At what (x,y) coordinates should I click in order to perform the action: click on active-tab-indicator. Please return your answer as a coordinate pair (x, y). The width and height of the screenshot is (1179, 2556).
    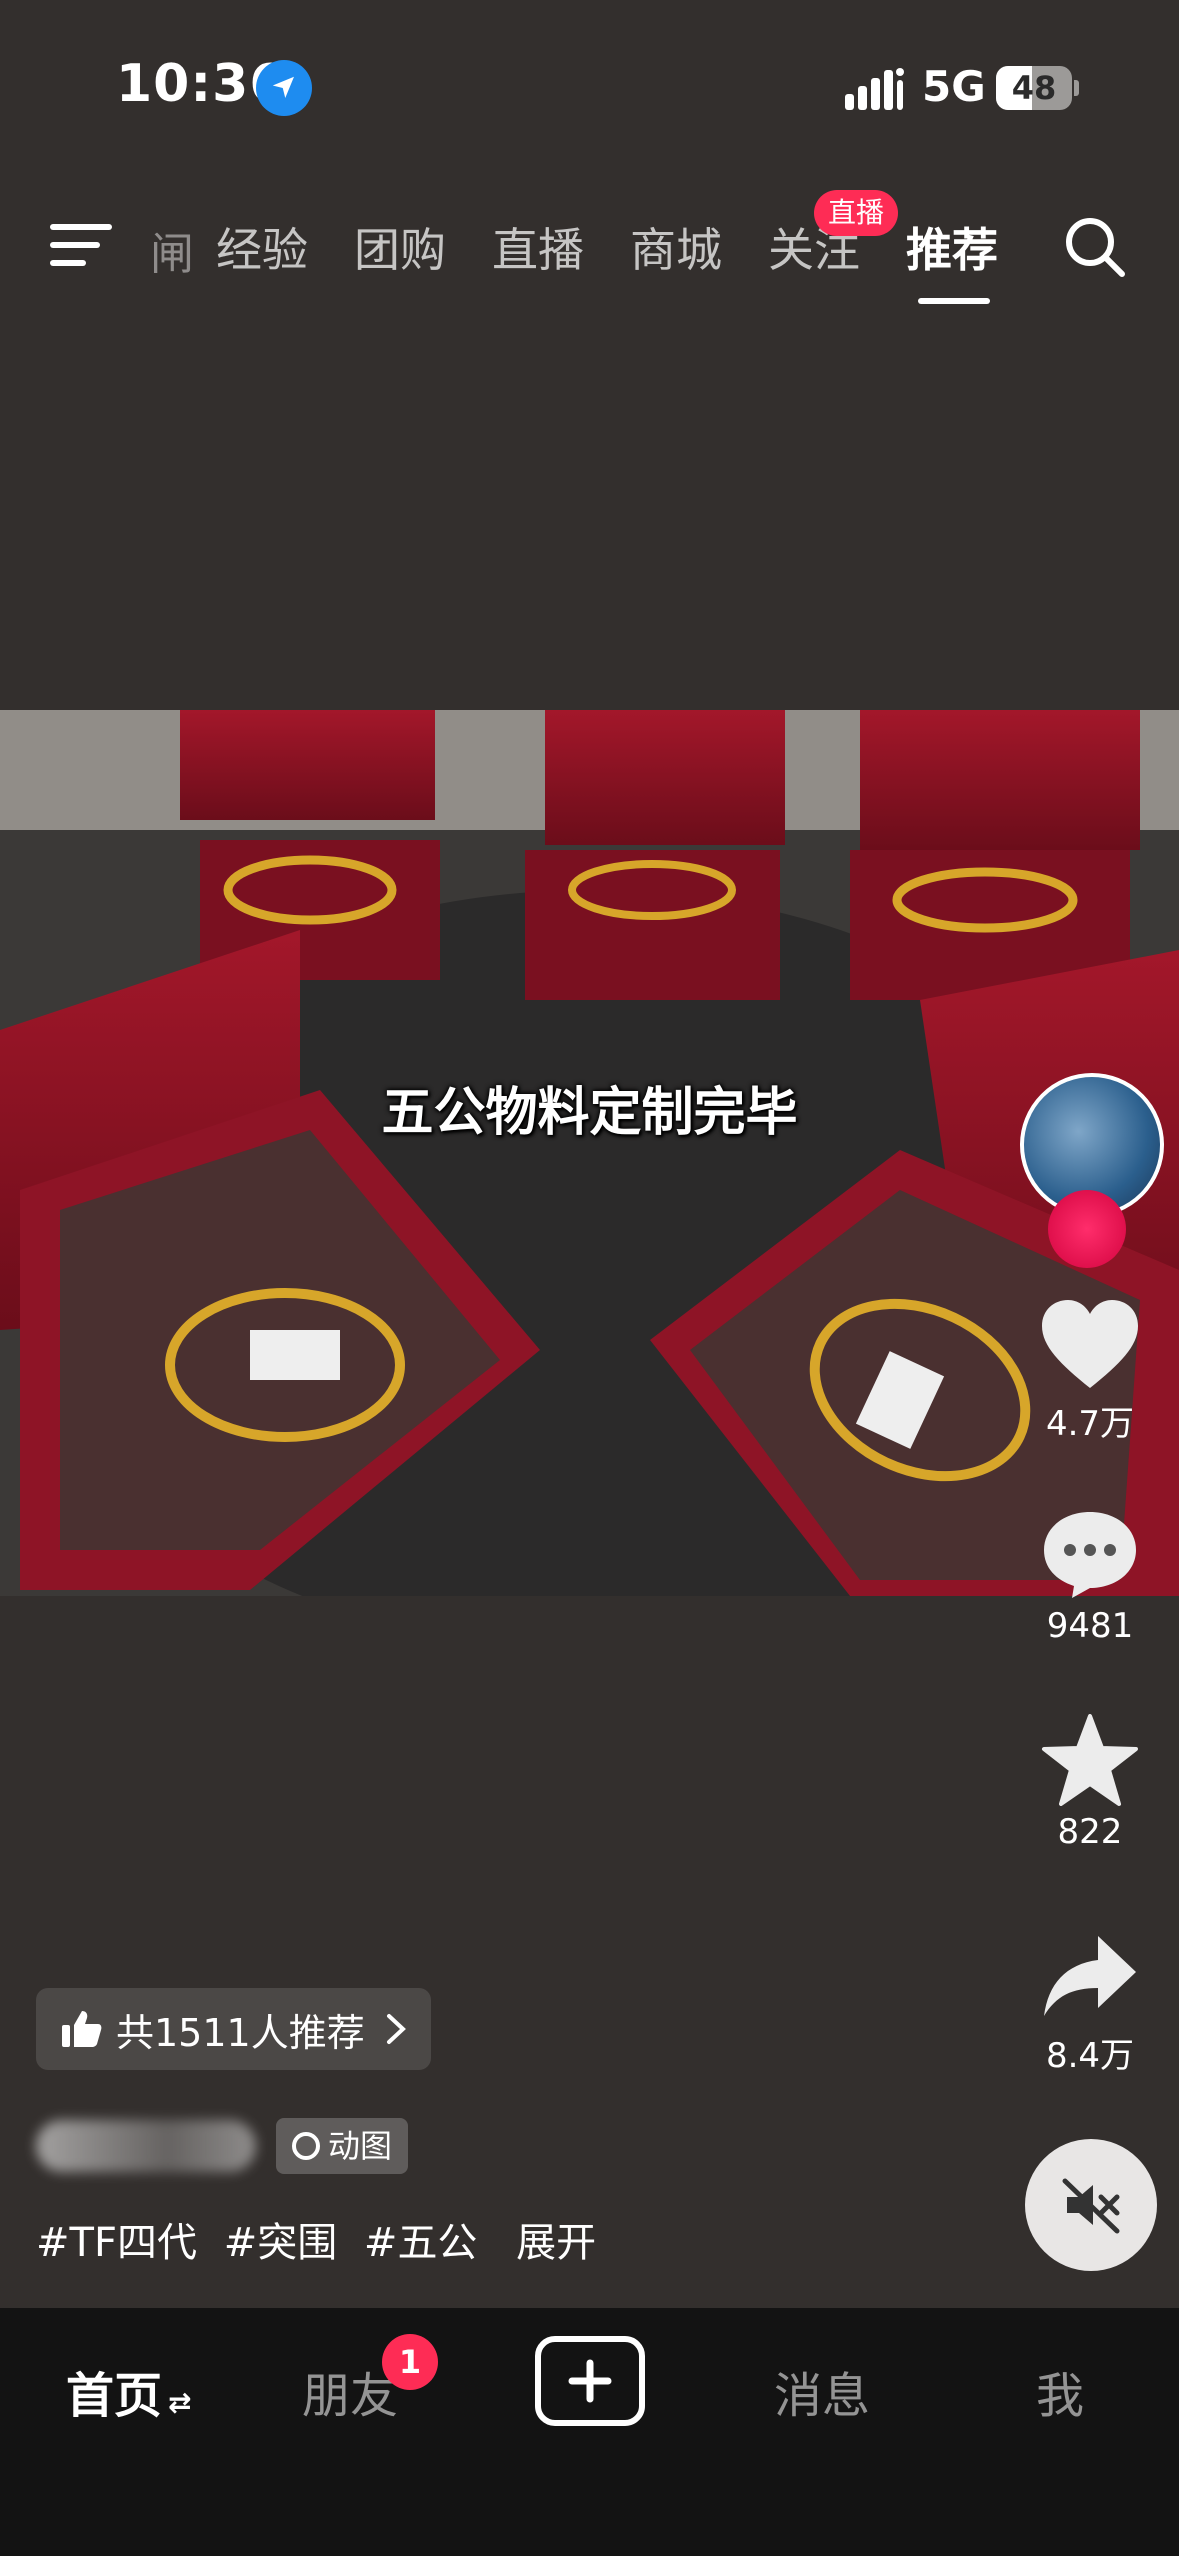
    Looking at the image, I should click on (954, 301).